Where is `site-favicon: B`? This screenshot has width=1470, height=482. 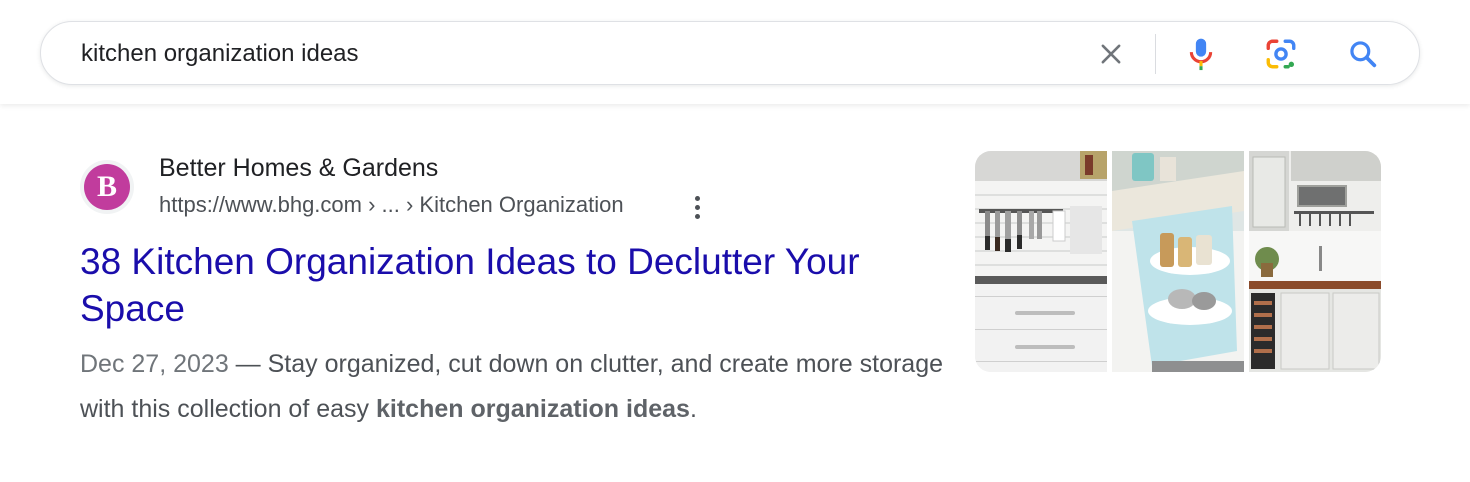 site-favicon: B is located at coordinates (107, 187).